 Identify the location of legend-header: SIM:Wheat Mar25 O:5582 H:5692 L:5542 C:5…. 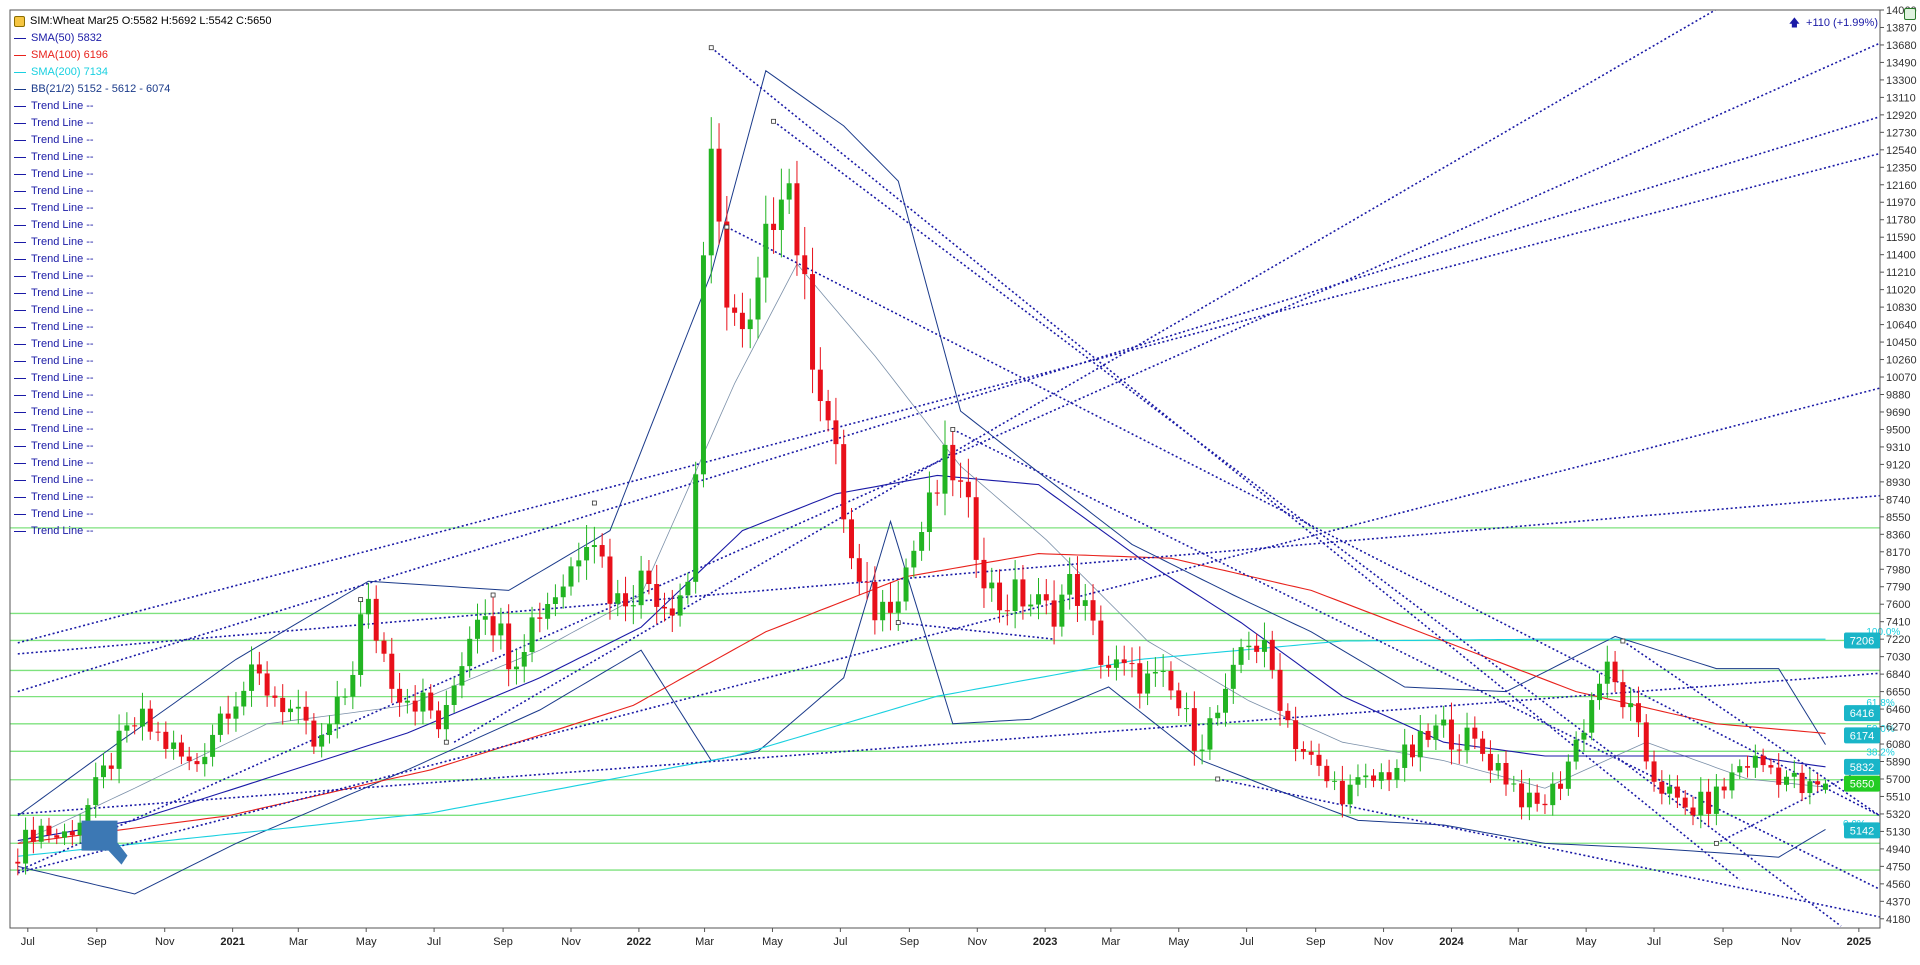
(143, 21).